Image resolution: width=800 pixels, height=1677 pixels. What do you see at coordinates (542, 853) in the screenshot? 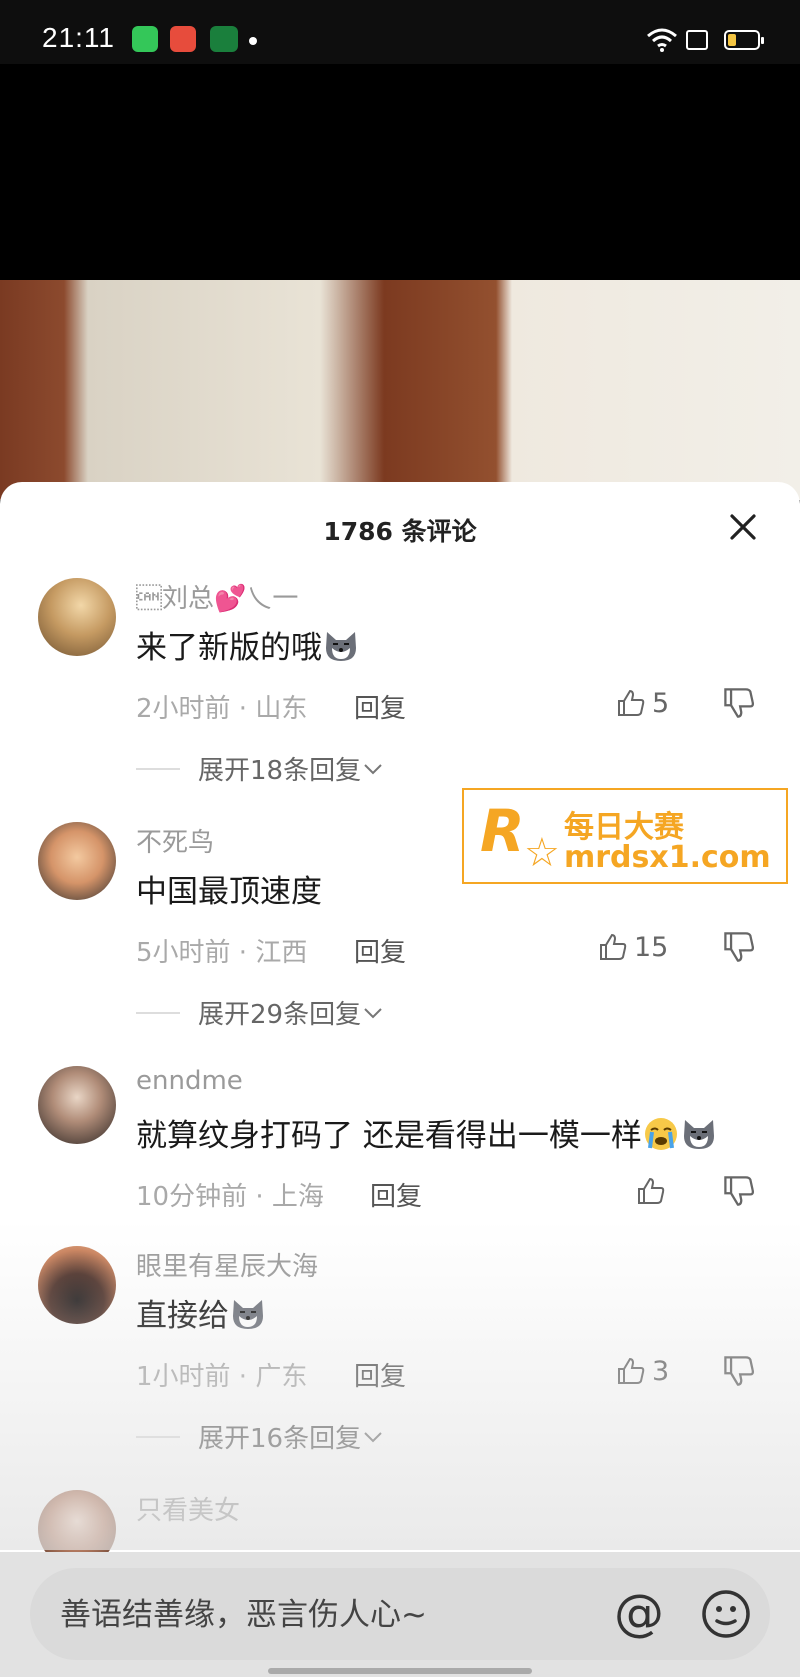
I see `star-icon: ☆` at bounding box center [542, 853].